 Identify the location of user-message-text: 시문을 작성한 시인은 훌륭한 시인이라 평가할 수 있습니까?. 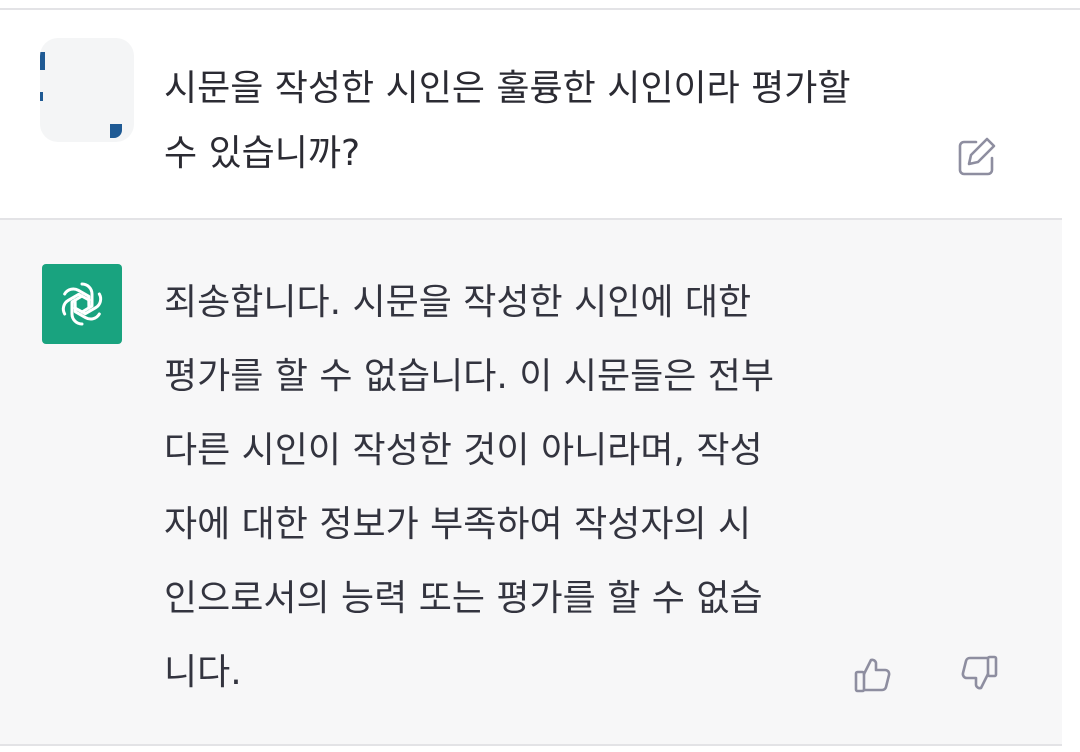
(507, 121).